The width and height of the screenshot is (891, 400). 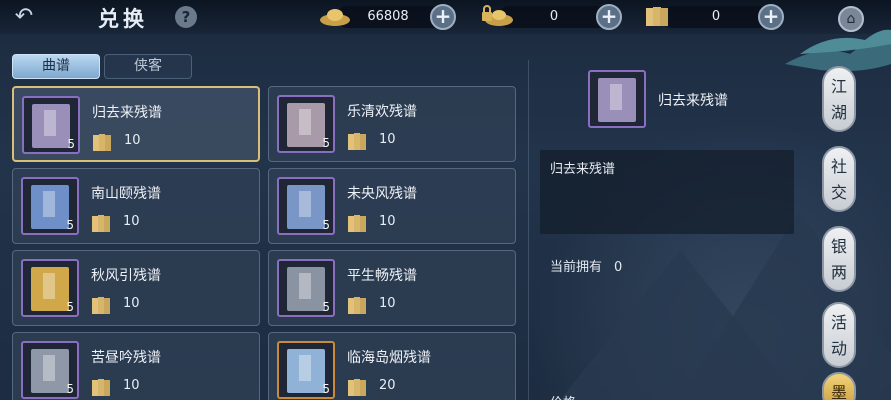 I want to click on detail-description-box: 归去来残谱, so click(x=667, y=192).